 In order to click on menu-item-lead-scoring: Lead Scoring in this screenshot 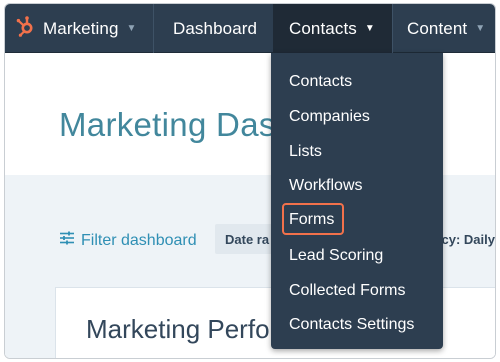, I will do `click(336, 256)`.